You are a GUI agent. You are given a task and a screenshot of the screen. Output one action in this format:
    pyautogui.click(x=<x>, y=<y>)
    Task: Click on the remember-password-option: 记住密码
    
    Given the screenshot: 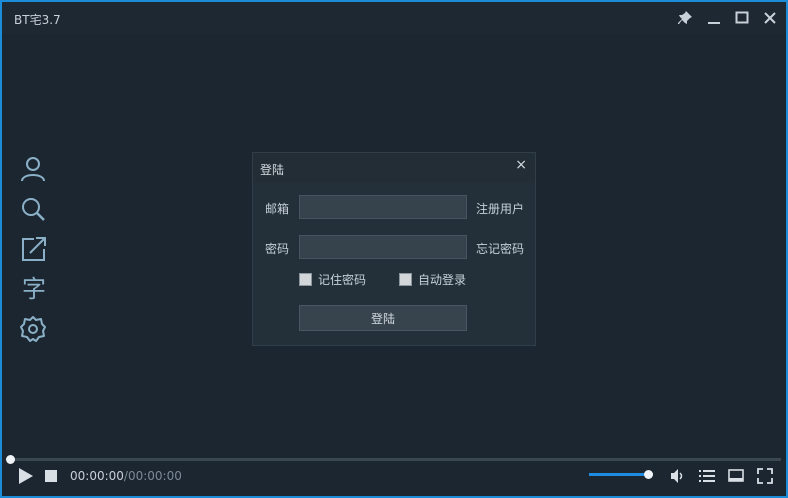 What is the action you would take?
    pyautogui.click(x=332, y=279)
    